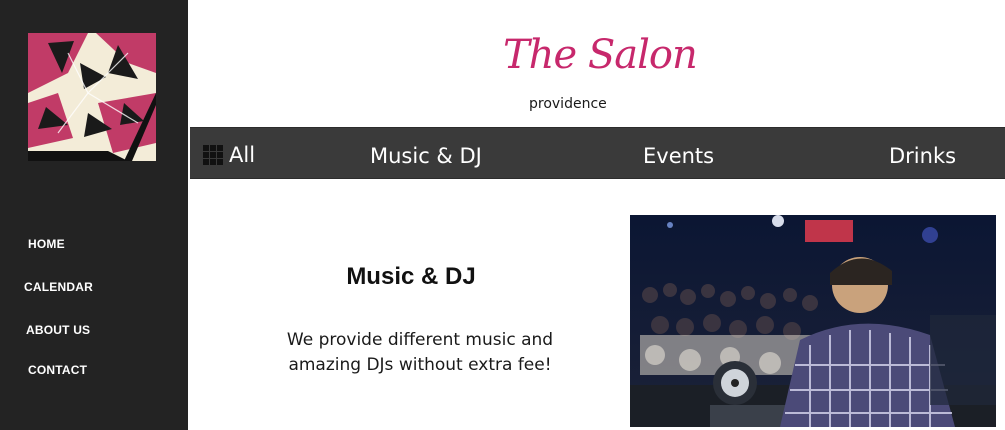  What do you see at coordinates (411, 276) in the screenshot?
I see `section-heading: Music & DJ` at bounding box center [411, 276].